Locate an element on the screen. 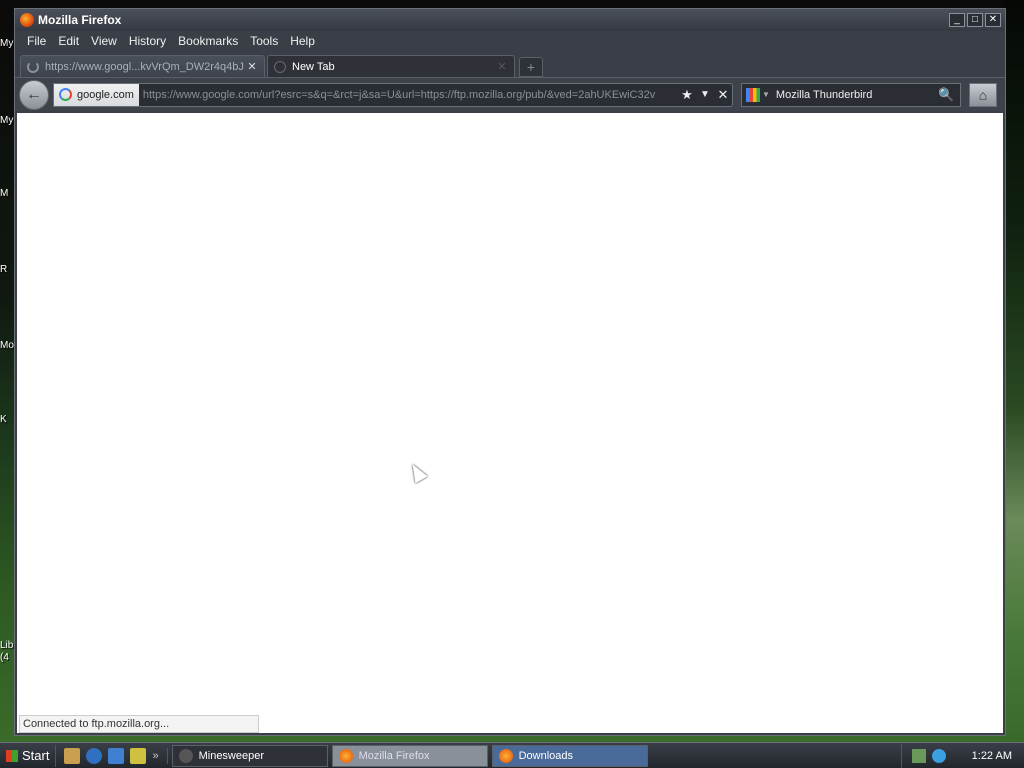 Image resolution: width=1024 pixels, height=768 pixels. new-tab-button: + is located at coordinates (531, 67).